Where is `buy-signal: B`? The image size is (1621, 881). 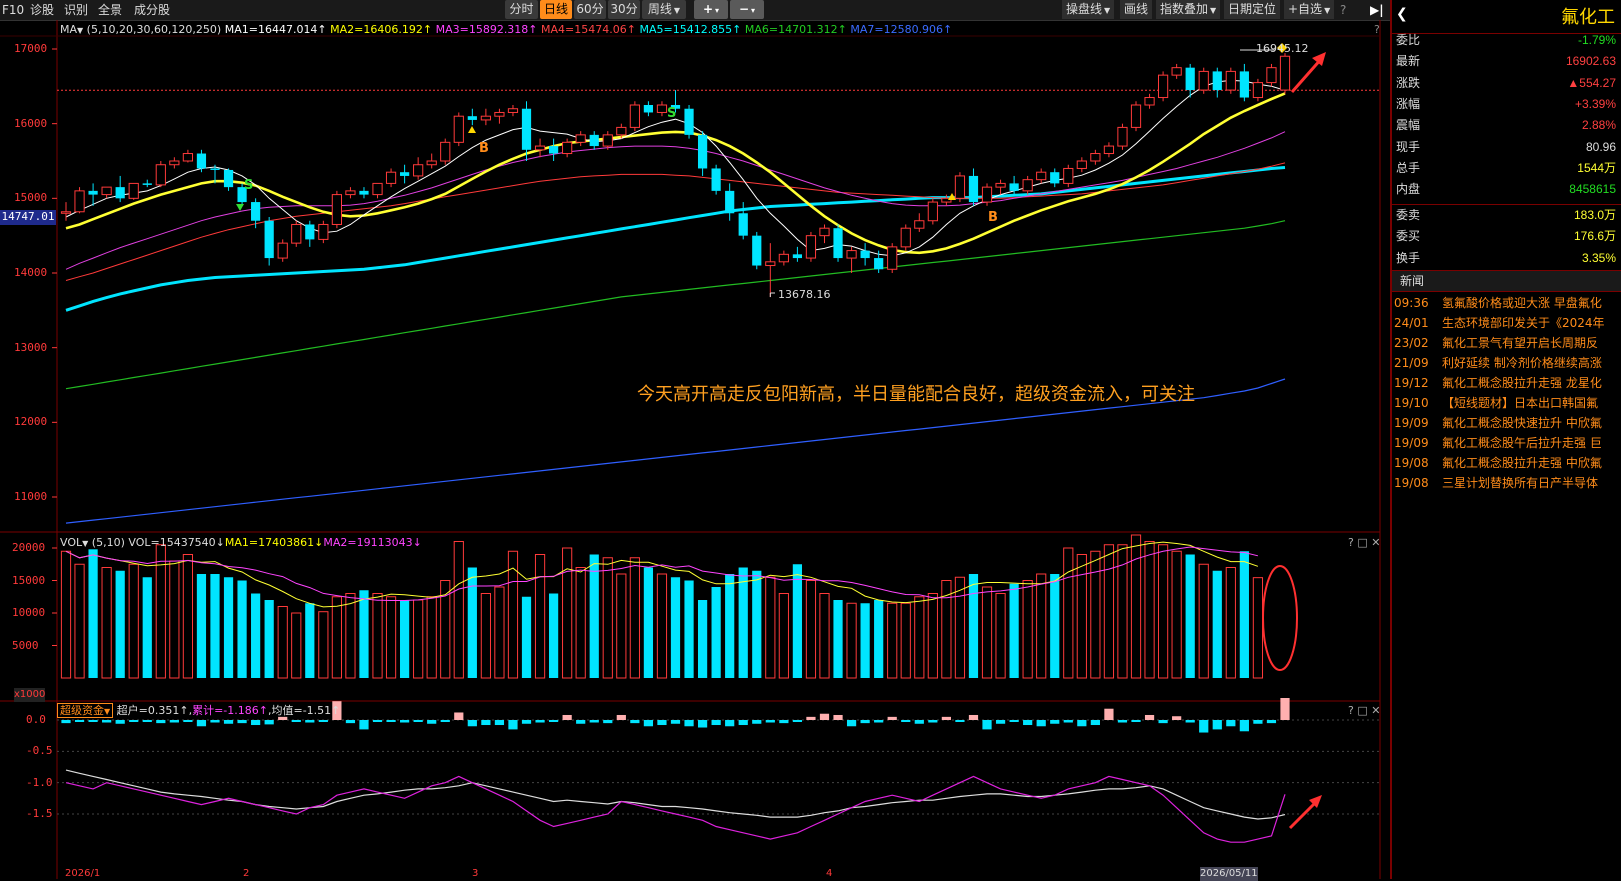 buy-signal: B is located at coordinates (993, 217).